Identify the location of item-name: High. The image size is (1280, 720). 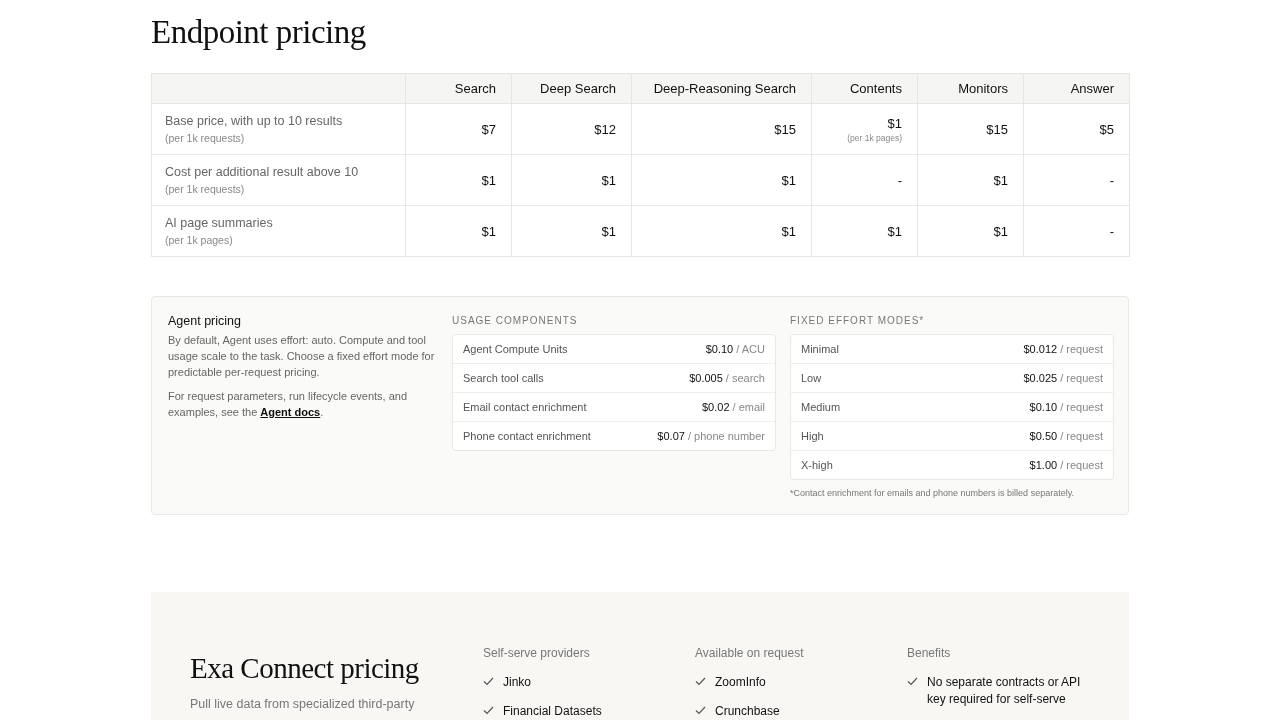
(812, 436).